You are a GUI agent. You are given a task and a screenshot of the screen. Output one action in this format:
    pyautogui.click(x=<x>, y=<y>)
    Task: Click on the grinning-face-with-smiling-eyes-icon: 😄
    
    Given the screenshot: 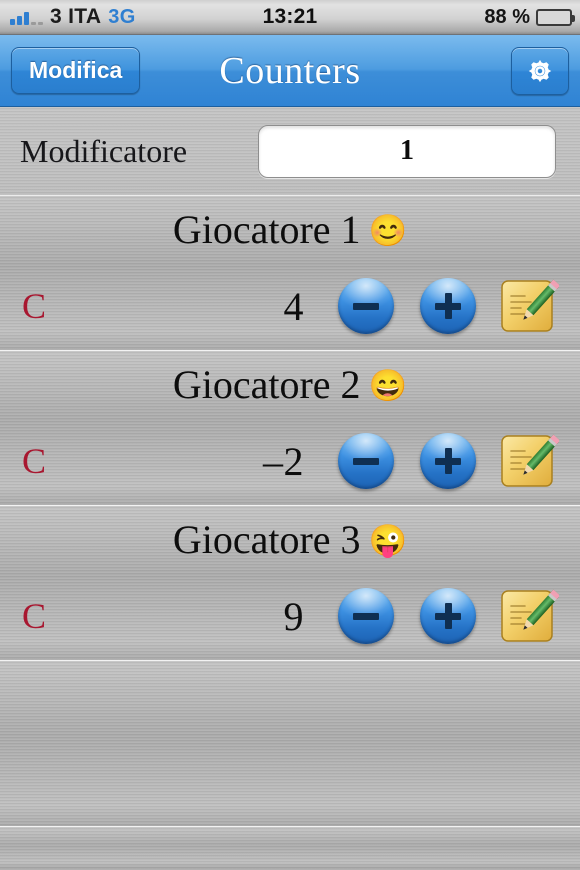 What is the action you would take?
    pyautogui.click(x=388, y=385)
    